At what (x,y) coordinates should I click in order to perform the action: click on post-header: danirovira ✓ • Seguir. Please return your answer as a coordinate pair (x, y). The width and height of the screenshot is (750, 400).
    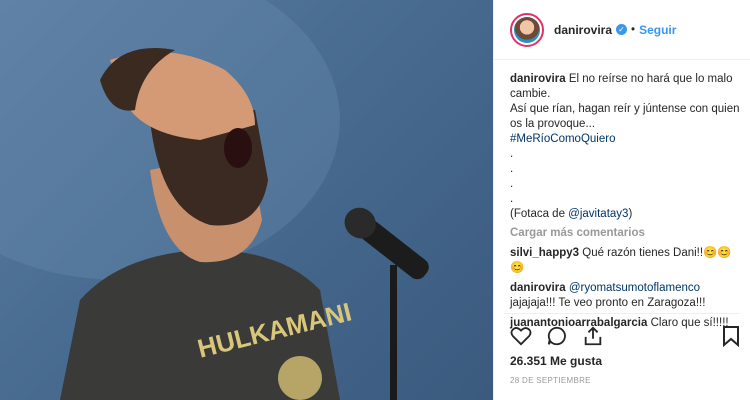
    Looking at the image, I should click on (622, 30).